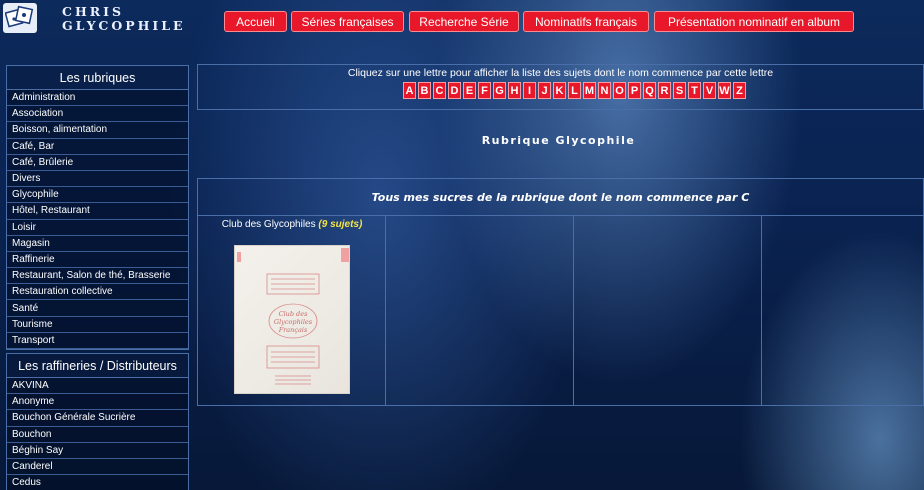 The image size is (924, 490). What do you see at coordinates (679, 90) in the screenshot?
I see `letter-button-s: S` at bounding box center [679, 90].